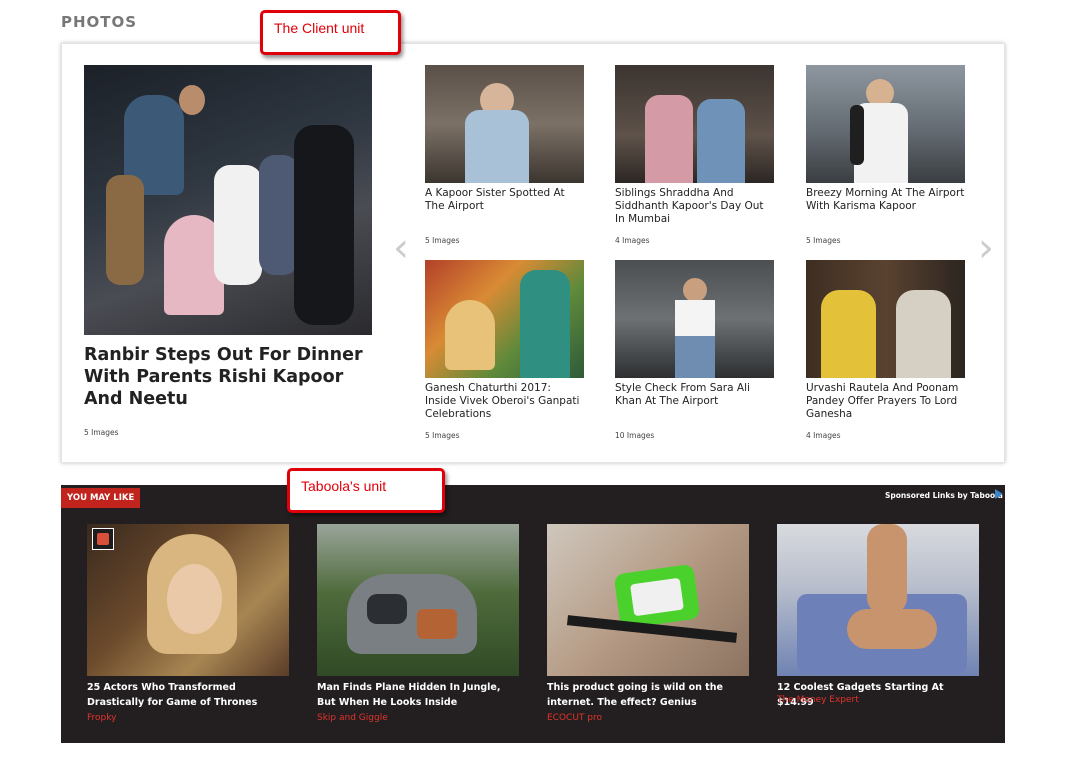 The width and height of the screenshot is (1066, 769). Describe the element at coordinates (228, 200) in the screenshot. I see `featured-image` at that location.